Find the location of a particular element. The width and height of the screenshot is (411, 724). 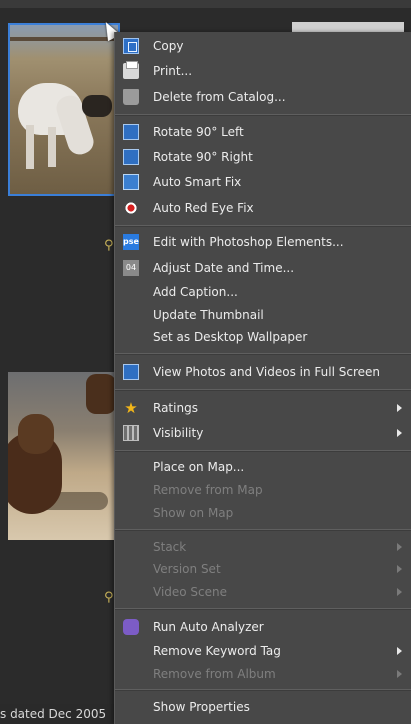

menu-item-stack: Stack is located at coordinates (263, 547).